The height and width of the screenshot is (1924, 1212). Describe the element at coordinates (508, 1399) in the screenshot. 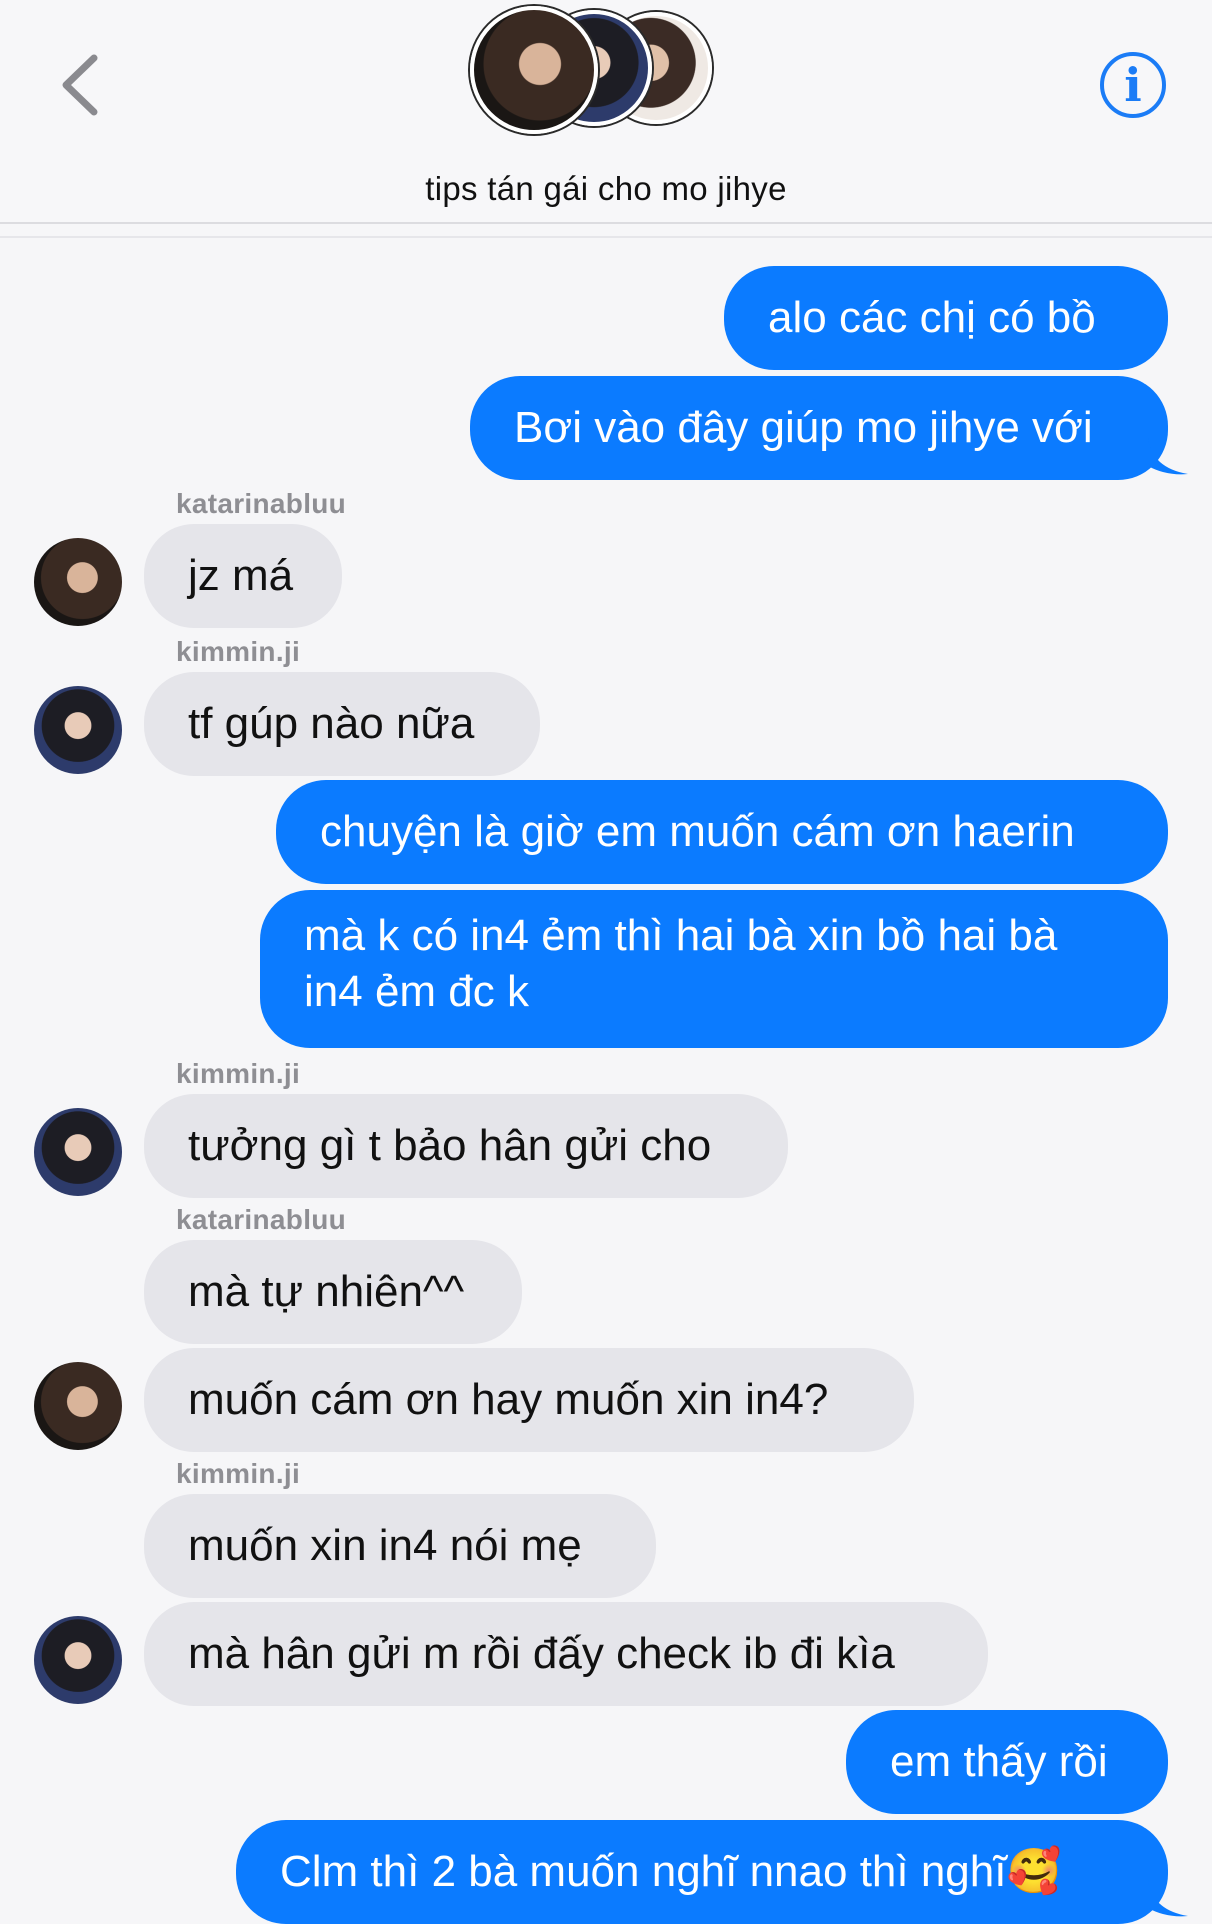

I see `message-text: muốn cám ơn hay muốn xin in4?` at that location.